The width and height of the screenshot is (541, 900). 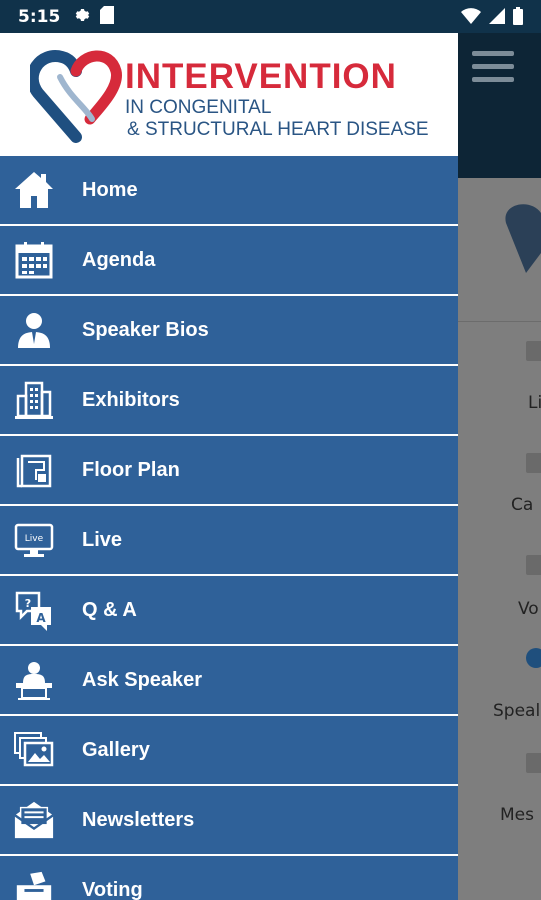 I want to click on menu-item-label: Voting, so click(x=112, y=889).